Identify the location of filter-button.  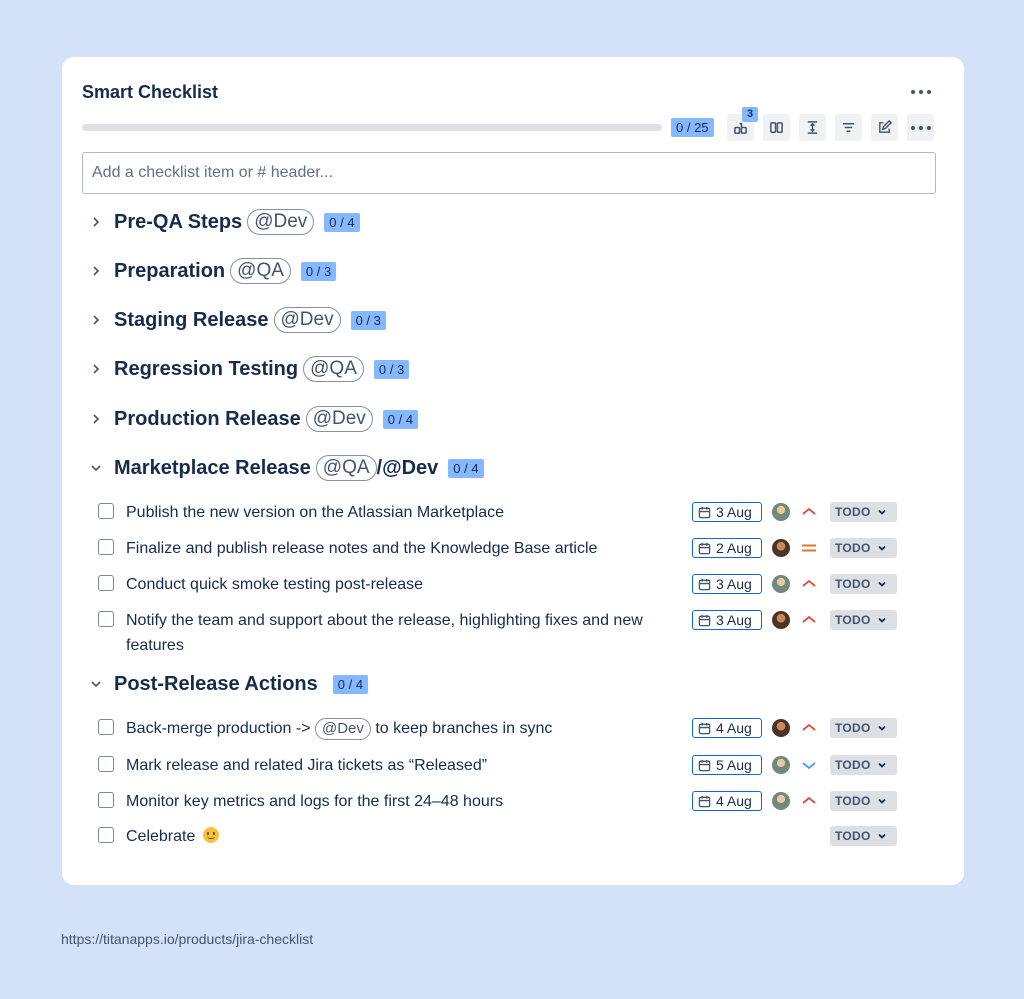
(848, 127).